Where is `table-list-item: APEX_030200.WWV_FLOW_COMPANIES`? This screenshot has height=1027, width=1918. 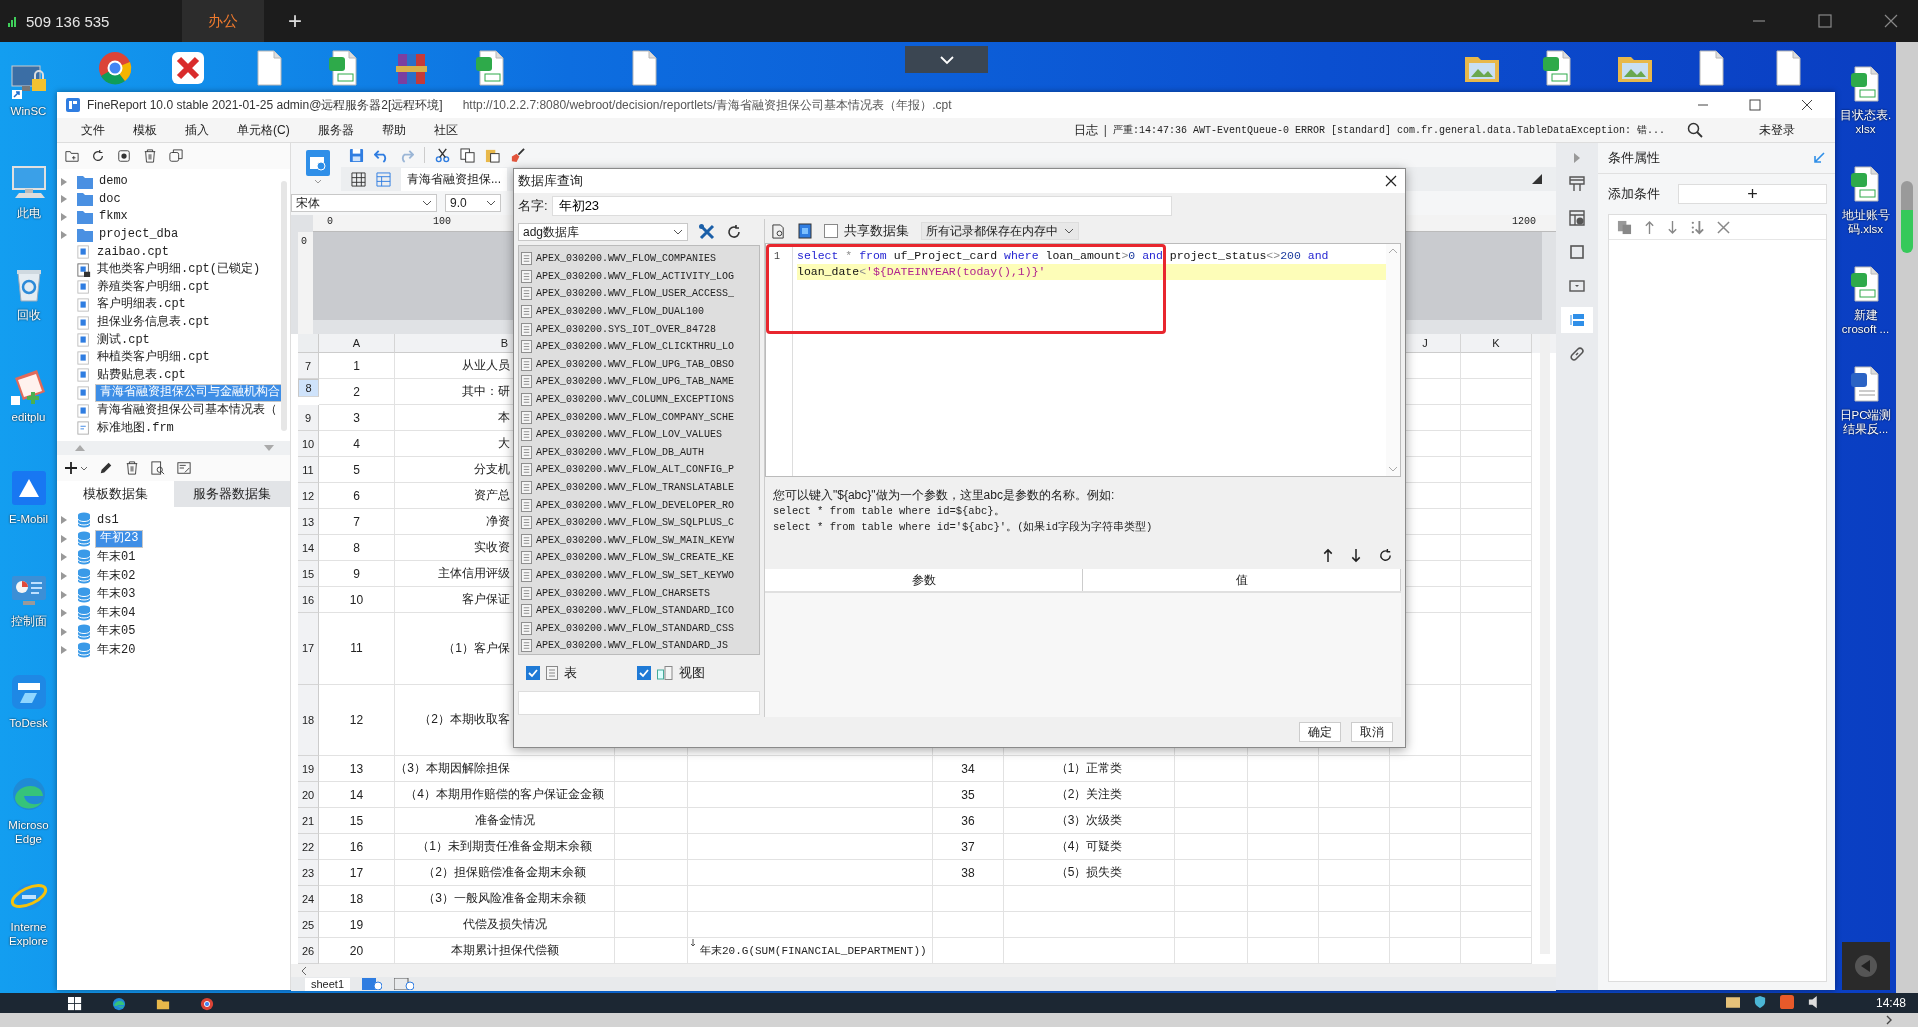
table-list-item: APEX_030200.WWV_FLOW_COMPANIES is located at coordinates (626, 259).